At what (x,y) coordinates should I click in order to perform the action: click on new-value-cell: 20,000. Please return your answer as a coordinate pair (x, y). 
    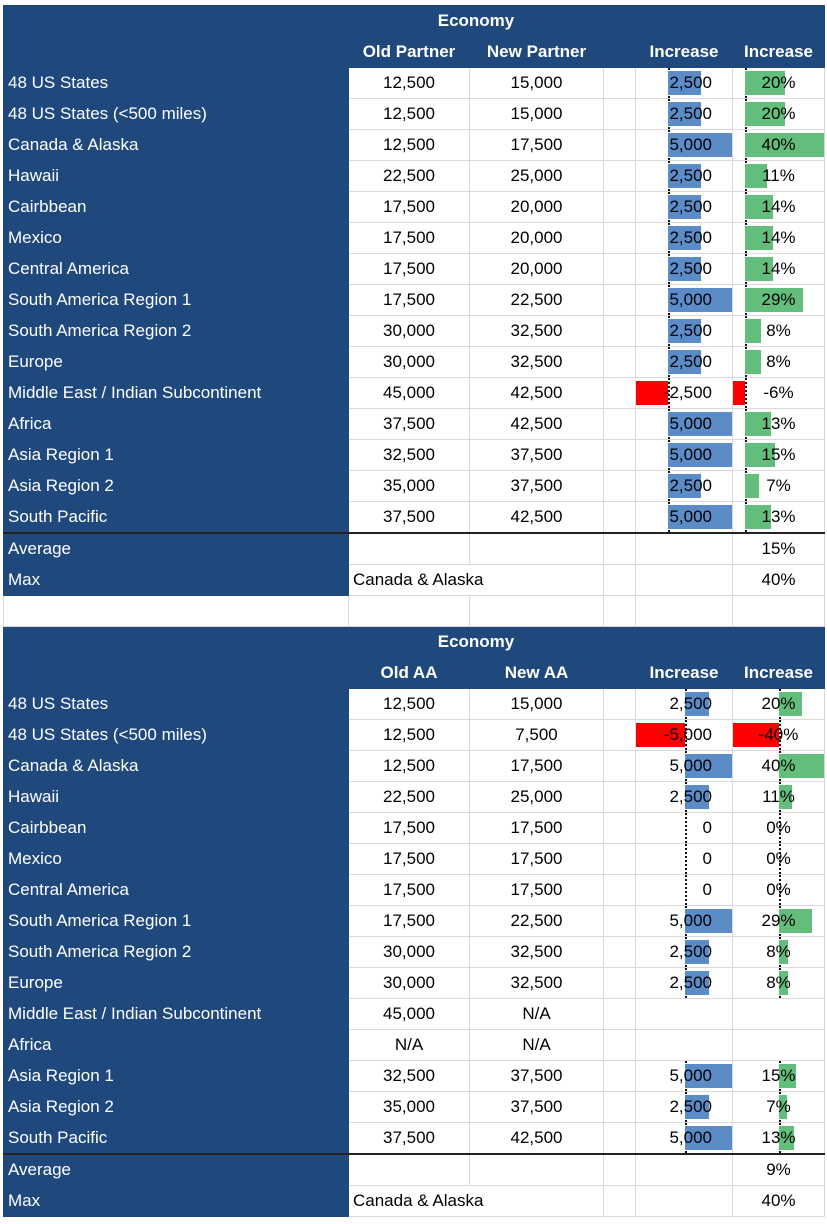
    Looking at the image, I should click on (536, 238).